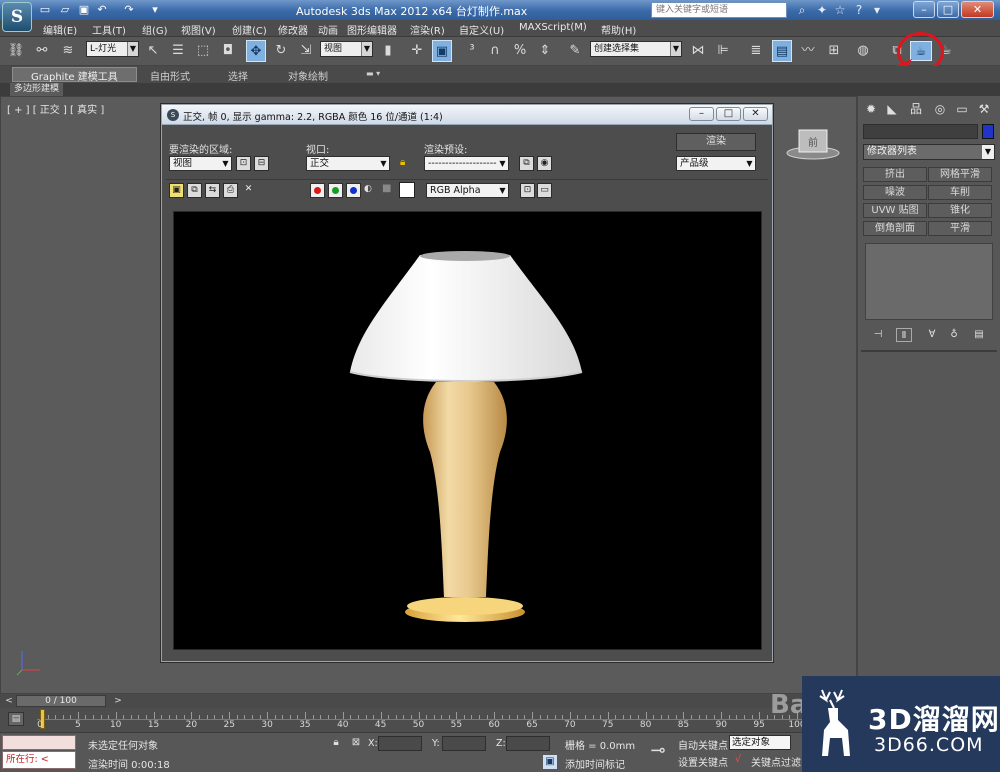 This screenshot has width=1000, height=772. What do you see at coordinates (155, 29) in the screenshot?
I see `menu-group: 组(G)` at bounding box center [155, 29].